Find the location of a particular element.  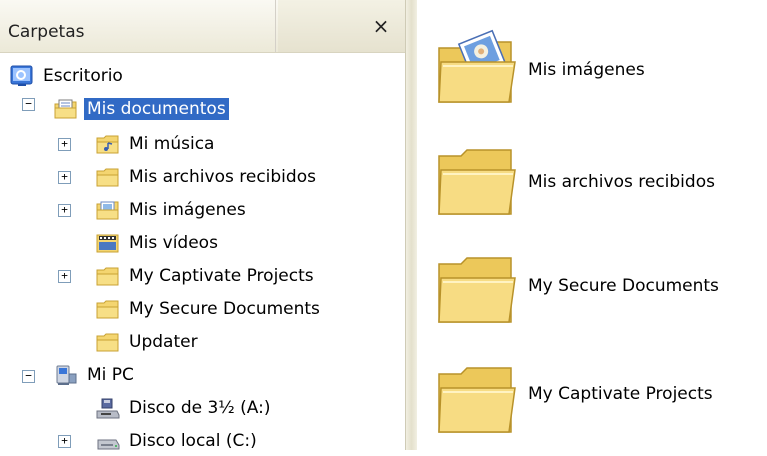

my-computer-icon is located at coordinates (66, 375).